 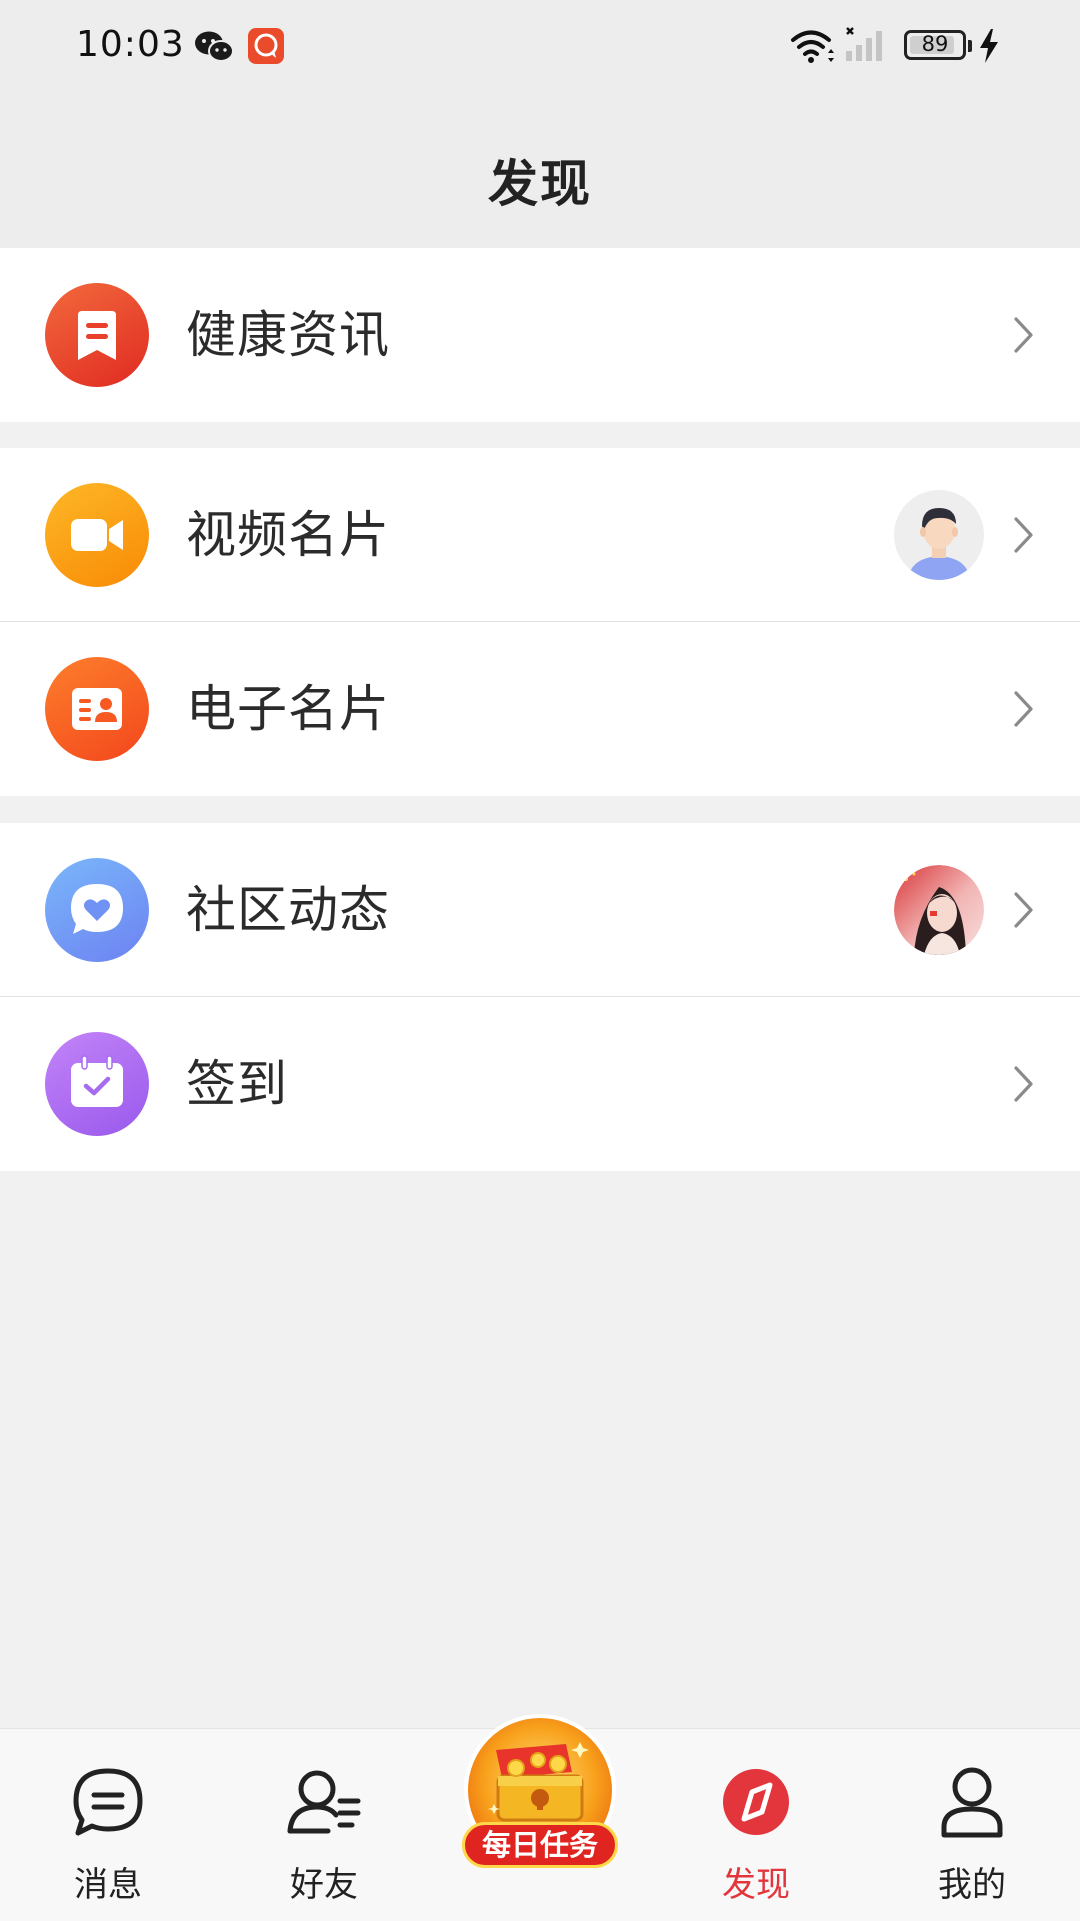 I want to click on daily-task-label: 每日任务, so click(x=540, y=1845).